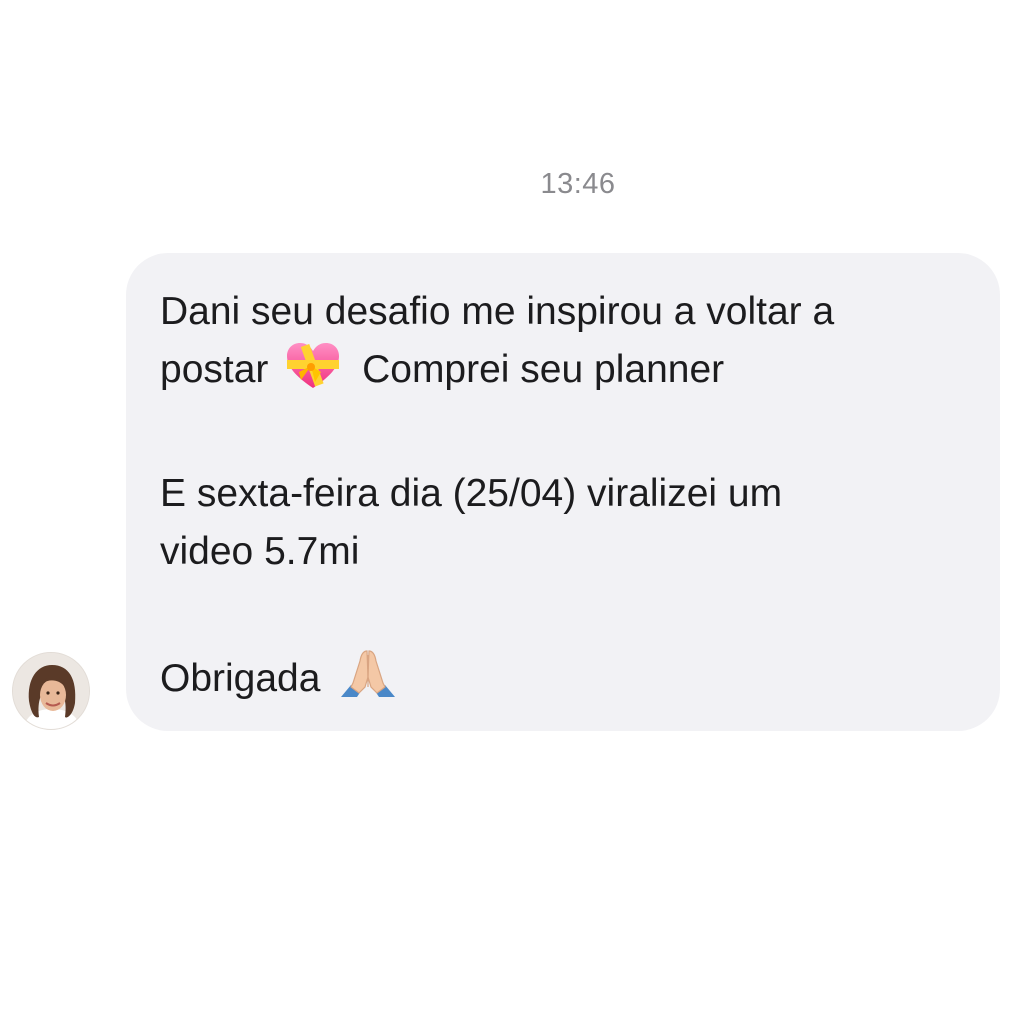 The image size is (1024, 1024). What do you see at coordinates (543, 369) in the screenshot?
I see `message-text: Comprei seu planner` at bounding box center [543, 369].